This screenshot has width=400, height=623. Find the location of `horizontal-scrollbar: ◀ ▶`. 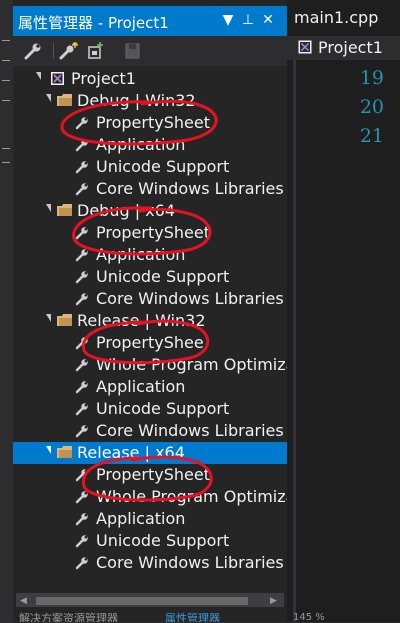

horizontal-scrollbar: ◀ ▶ is located at coordinates (150, 600).